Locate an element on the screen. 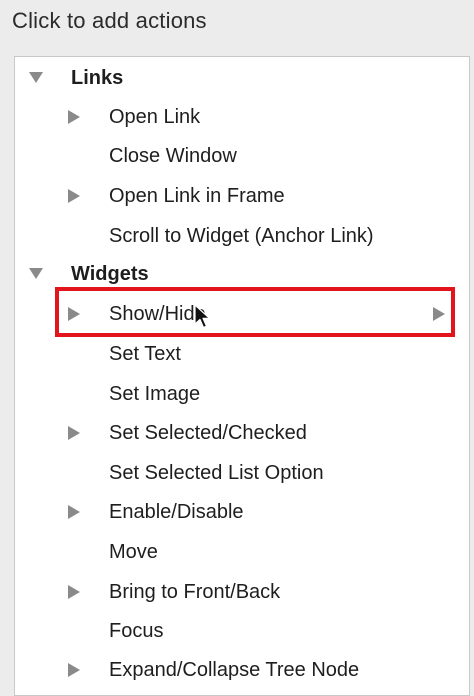  tree-group-widgets: Widgets is located at coordinates (242, 274).